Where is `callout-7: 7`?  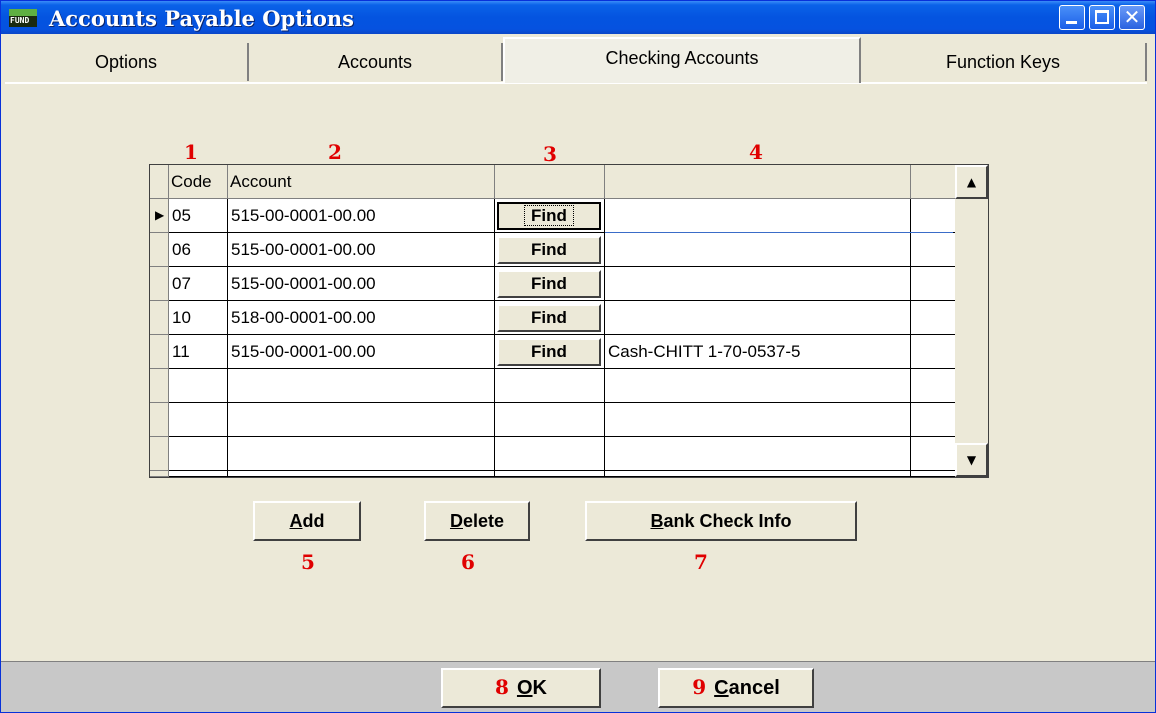
callout-7: 7 is located at coordinates (701, 562).